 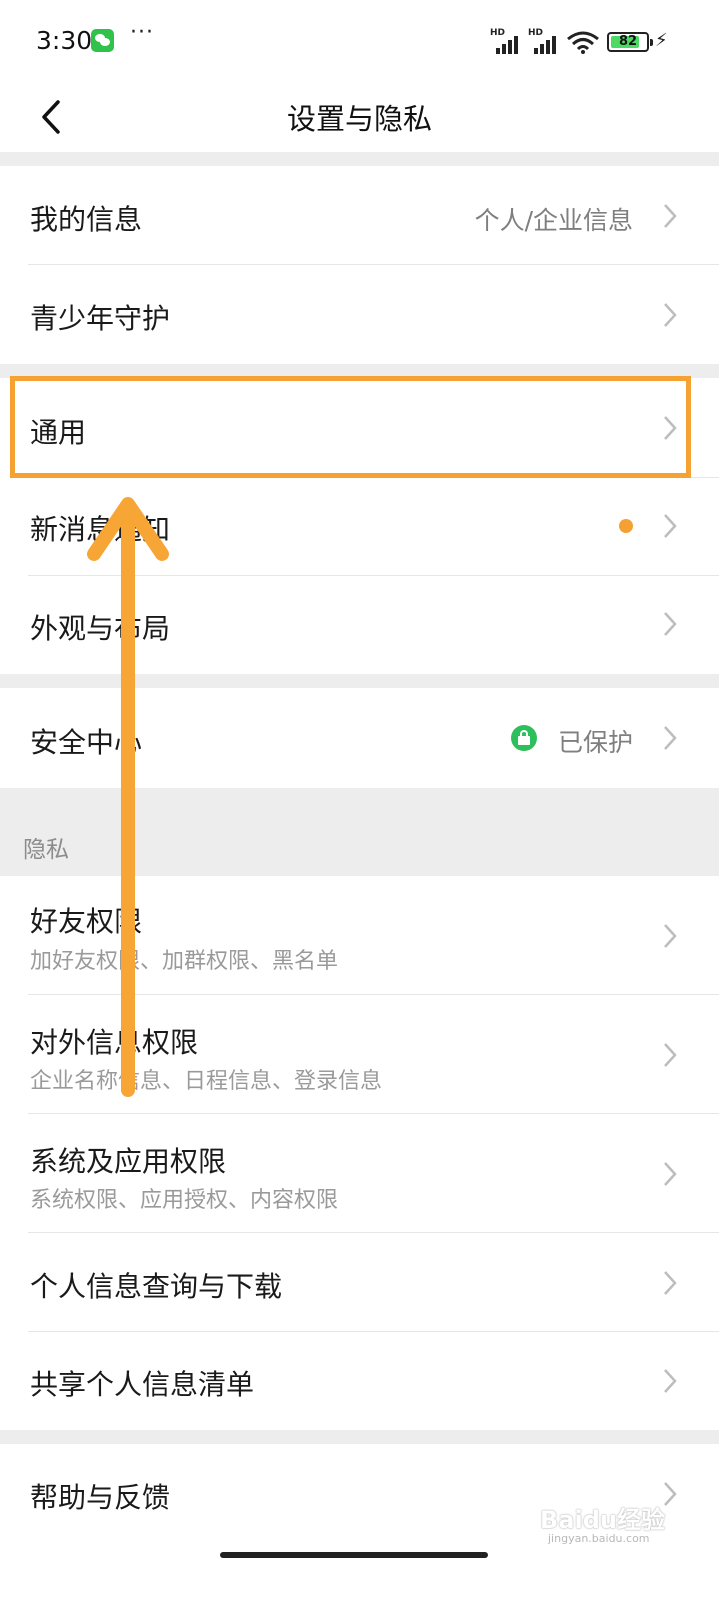 What do you see at coordinates (359, 42) in the screenshot?
I see `status-bar: 3:30 ··· HD HD 82 ⚡` at bounding box center [359, 42].